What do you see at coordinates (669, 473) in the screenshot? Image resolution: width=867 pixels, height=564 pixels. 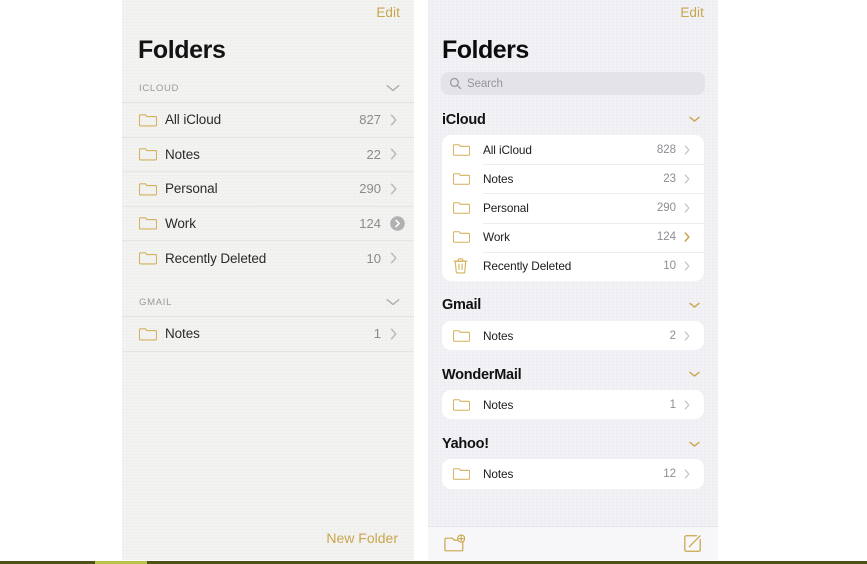 I see `folder-count: 12` at bounding box center [669, 473].